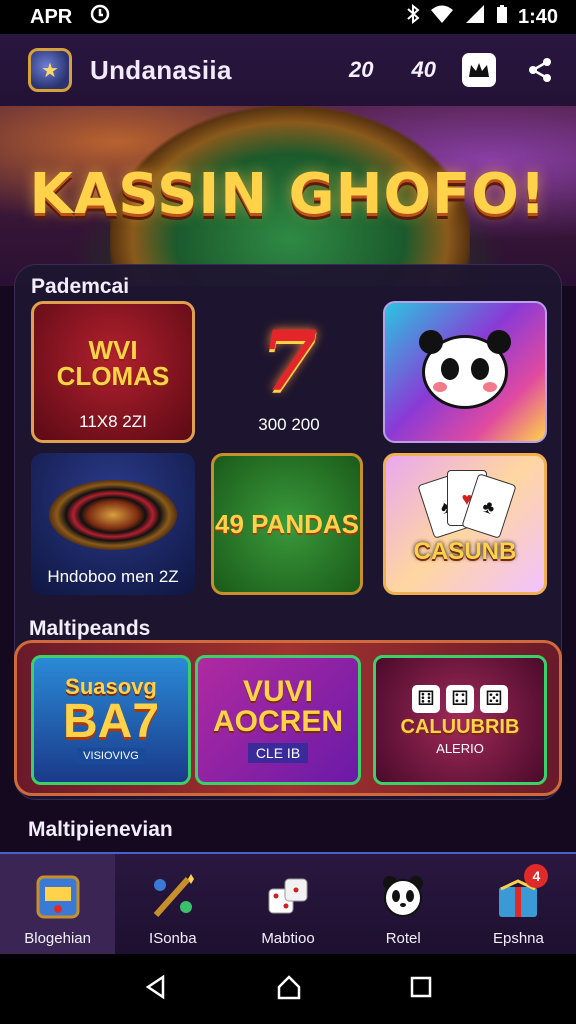 This screenshot has width=576, height=1024. I want to click on dice-icon, so click(288, 896).